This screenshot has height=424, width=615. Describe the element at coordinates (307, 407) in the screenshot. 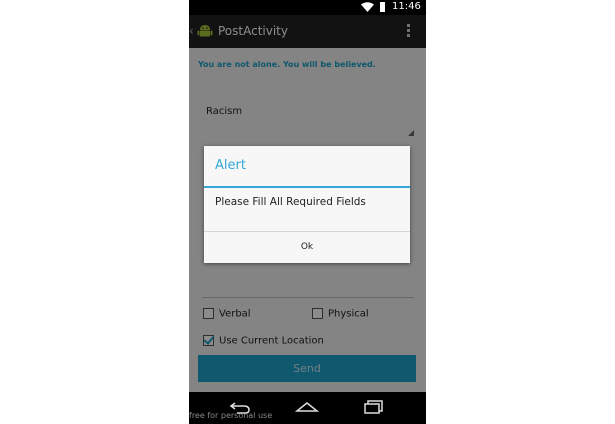

I see `home-icon` at that location.